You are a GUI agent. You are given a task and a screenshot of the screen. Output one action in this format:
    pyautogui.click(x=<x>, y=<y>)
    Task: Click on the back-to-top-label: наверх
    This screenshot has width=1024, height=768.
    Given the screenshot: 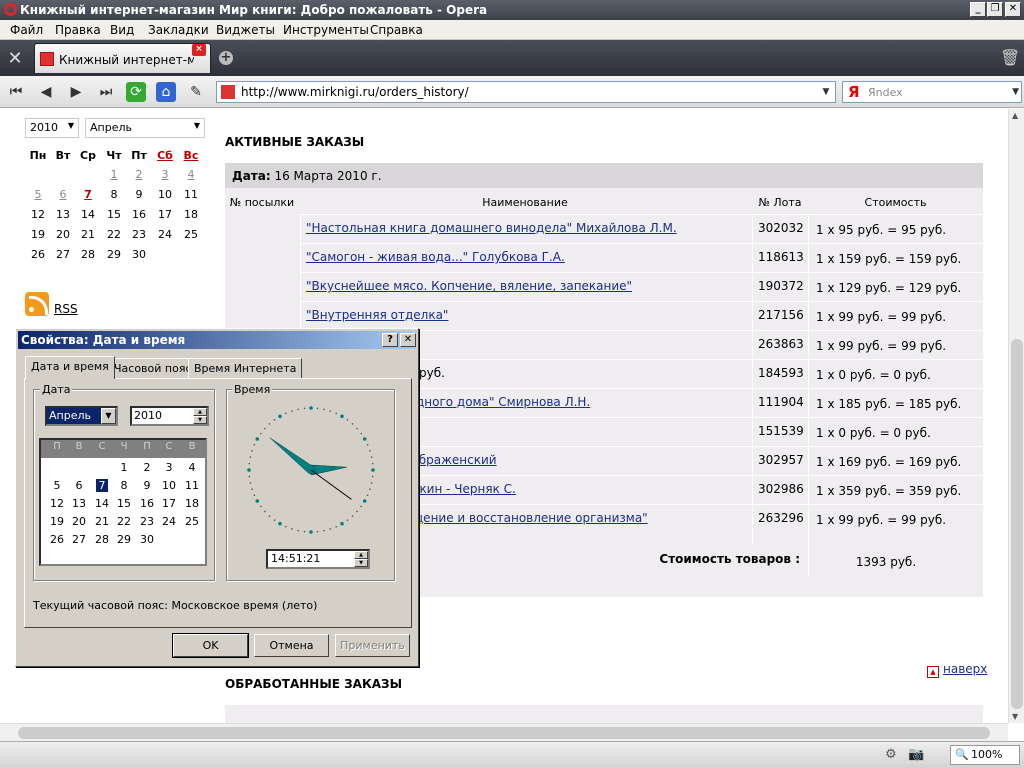 What is the action you would take?
    pyautogui.click(x=965, y=669)
    